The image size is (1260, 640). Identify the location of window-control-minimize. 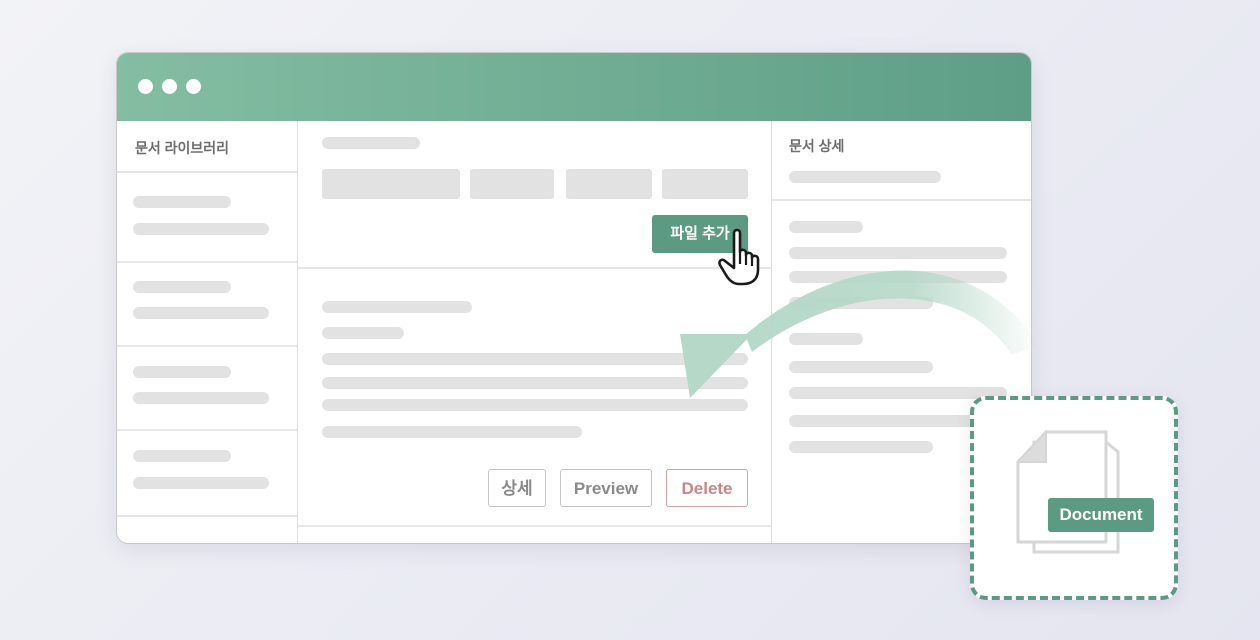
(169, 86).